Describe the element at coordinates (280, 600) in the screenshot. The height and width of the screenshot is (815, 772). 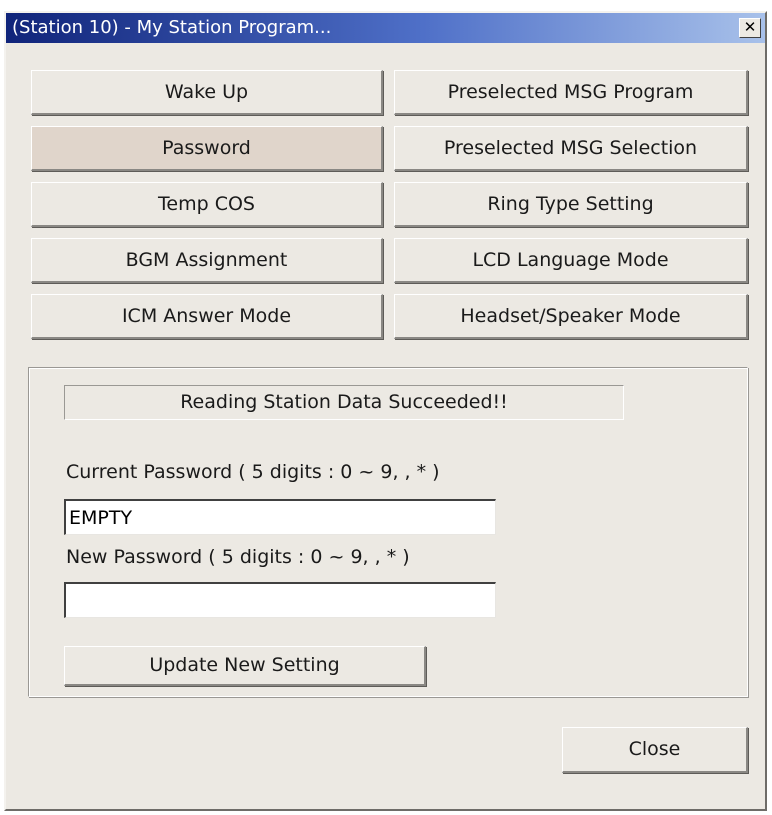
I see `new-password-field` at that location.